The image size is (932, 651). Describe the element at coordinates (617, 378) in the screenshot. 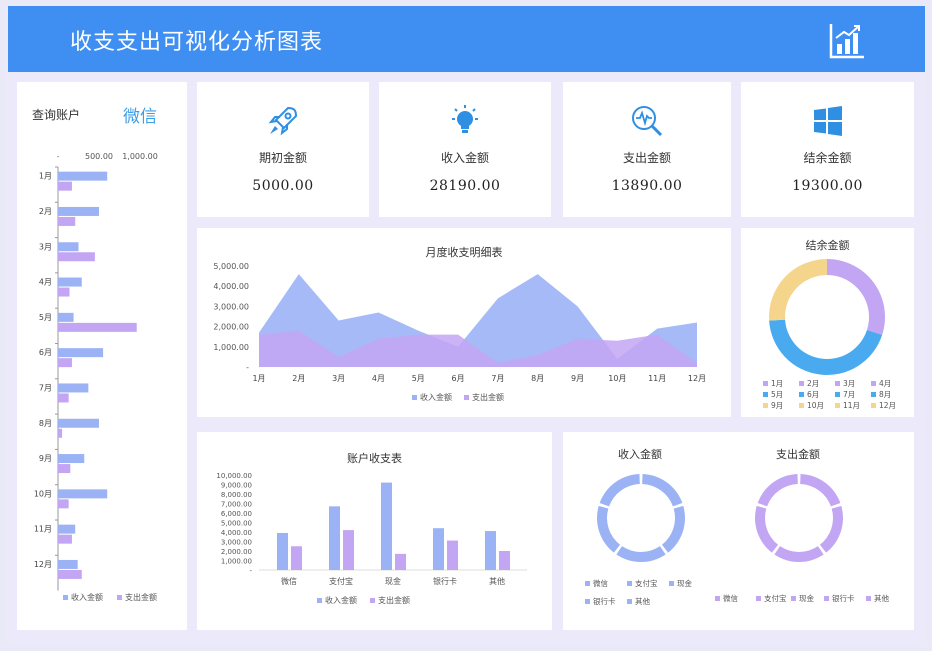

I see `category-label: 10月` at that location.